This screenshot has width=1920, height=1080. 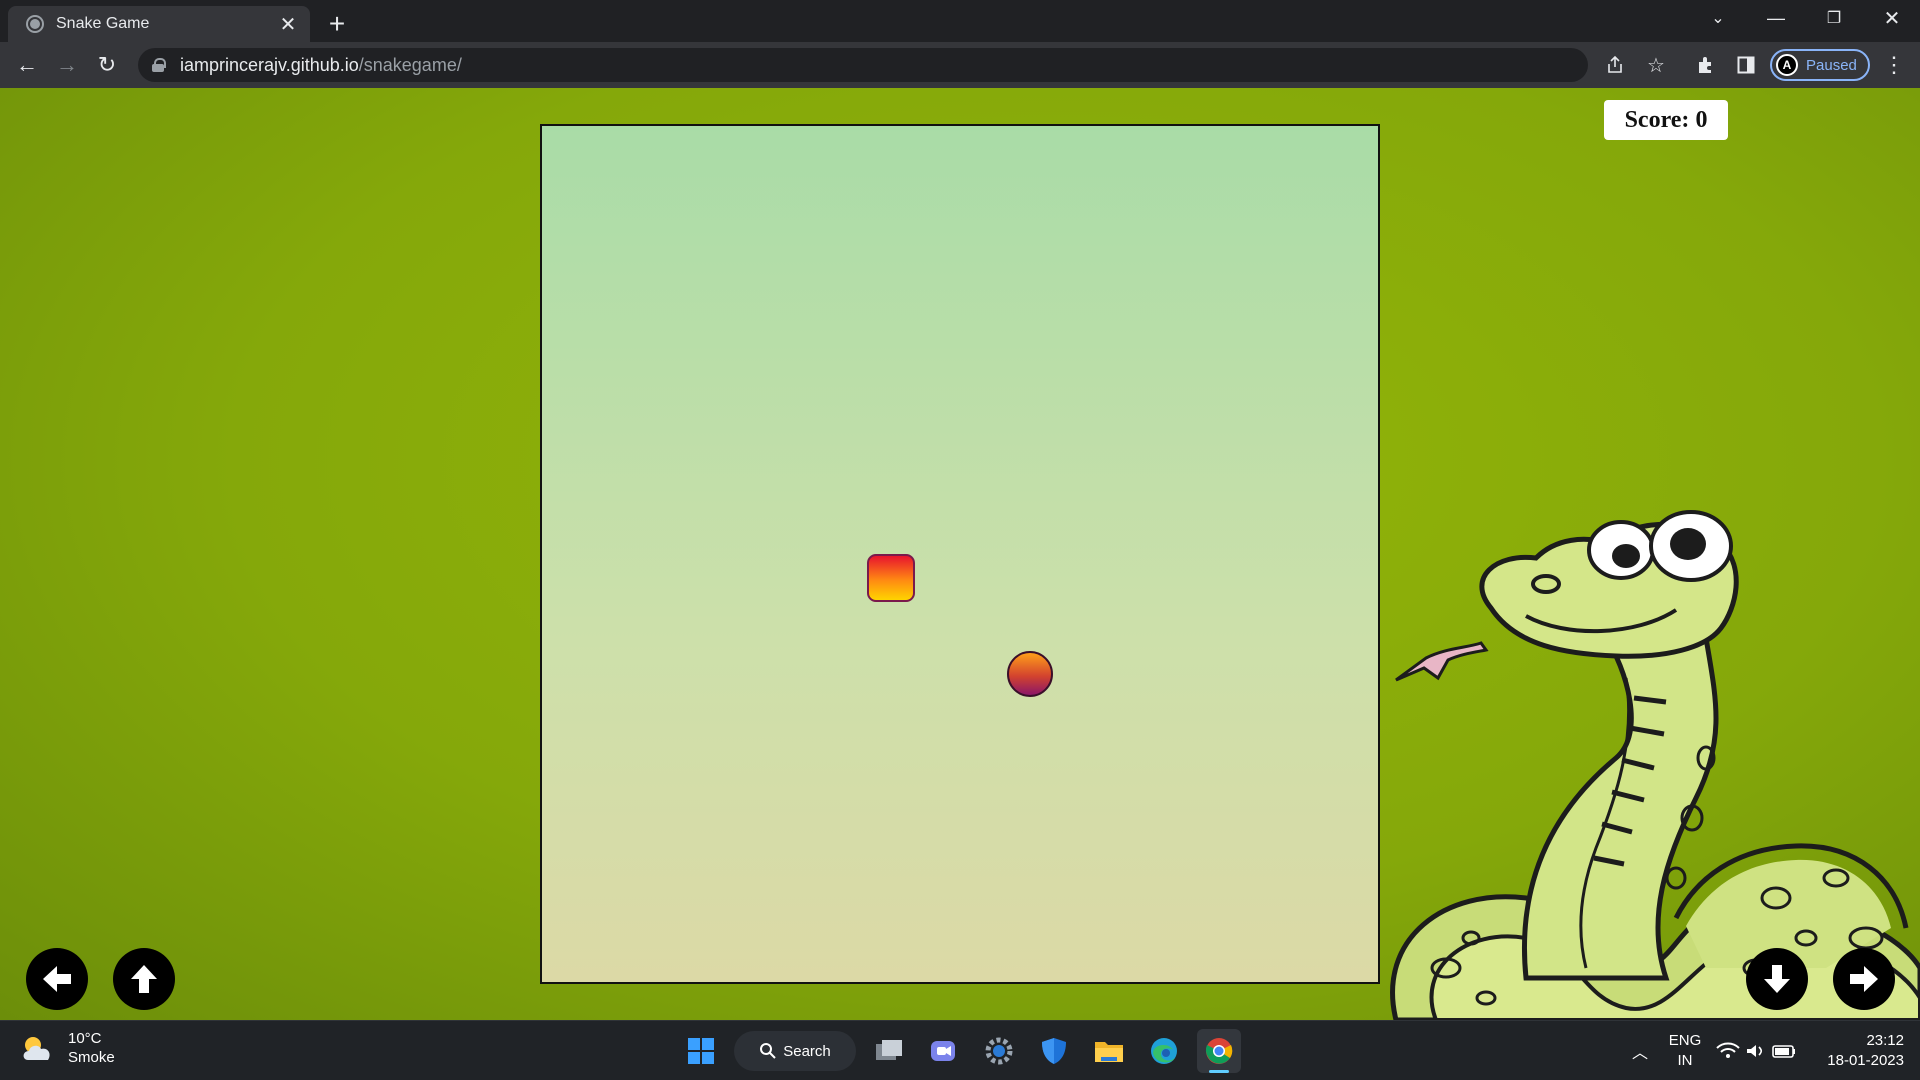 I want to click on profile-avatar: A, so click(x=1787, y=65).